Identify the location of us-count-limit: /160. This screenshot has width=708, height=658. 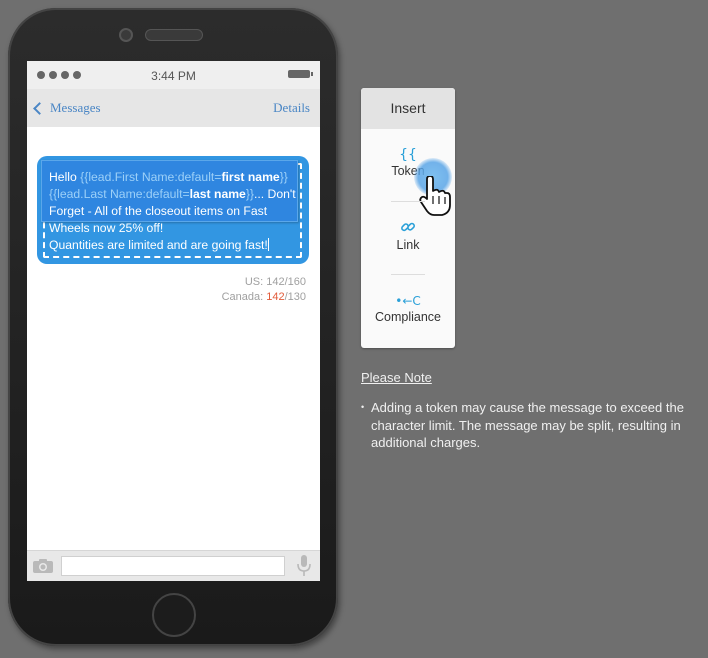
(295, 282).